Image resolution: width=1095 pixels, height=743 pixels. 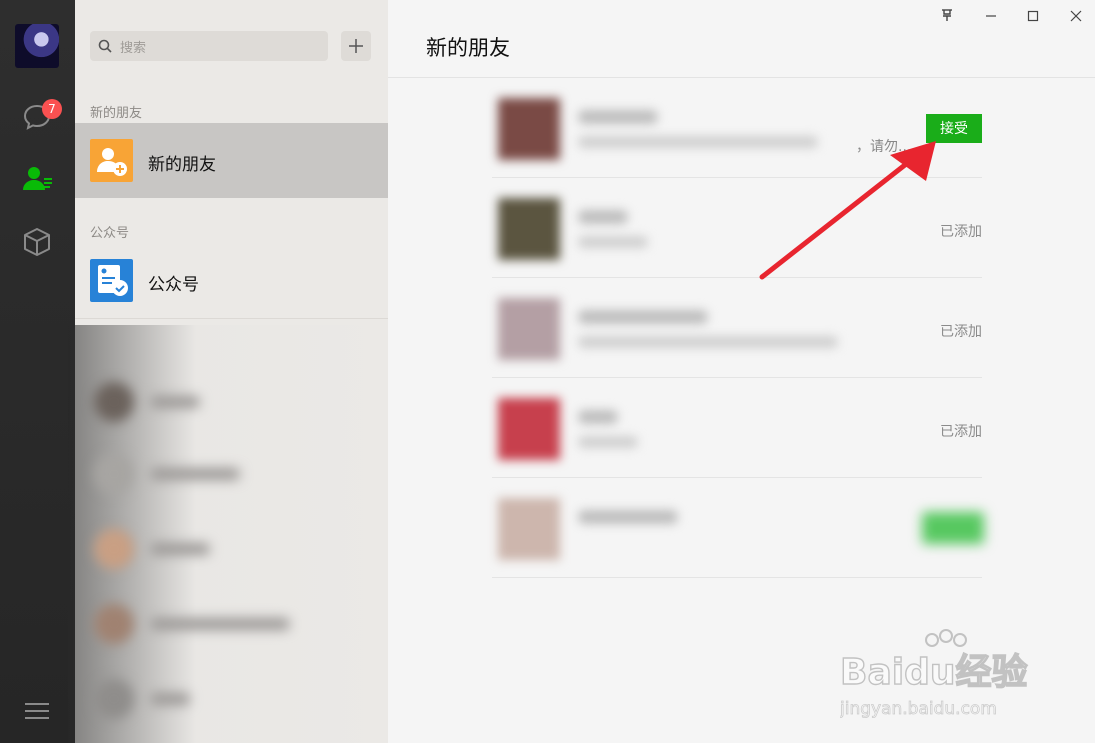 What do you see at coordinates (105, 46) in the screenshot?
I see `search-icon` at bounding box center [105, 46].